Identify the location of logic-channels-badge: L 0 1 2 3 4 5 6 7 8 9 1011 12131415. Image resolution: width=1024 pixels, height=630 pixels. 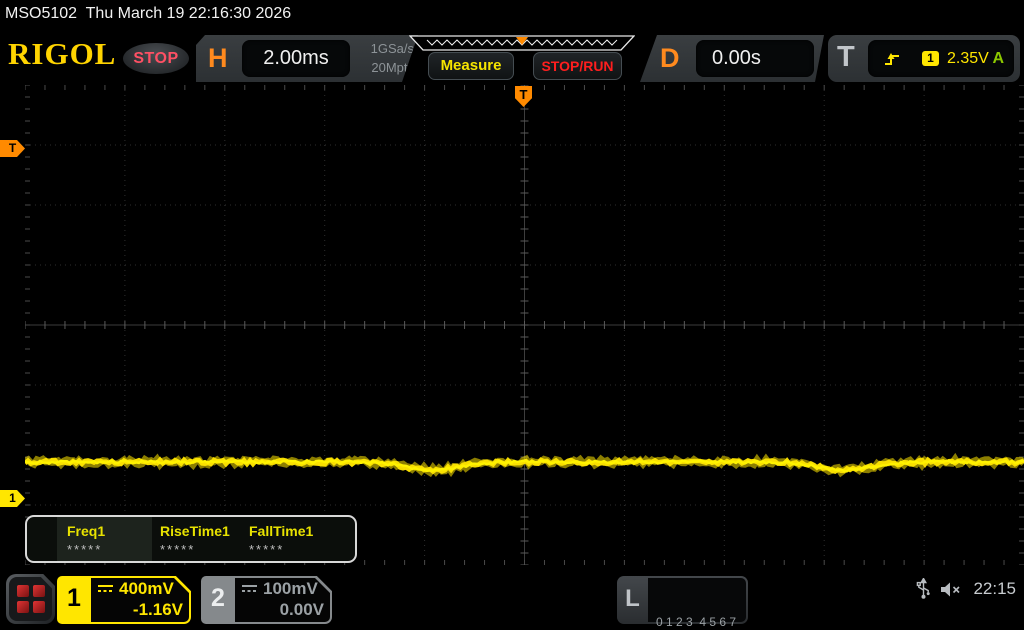
(682, 602).